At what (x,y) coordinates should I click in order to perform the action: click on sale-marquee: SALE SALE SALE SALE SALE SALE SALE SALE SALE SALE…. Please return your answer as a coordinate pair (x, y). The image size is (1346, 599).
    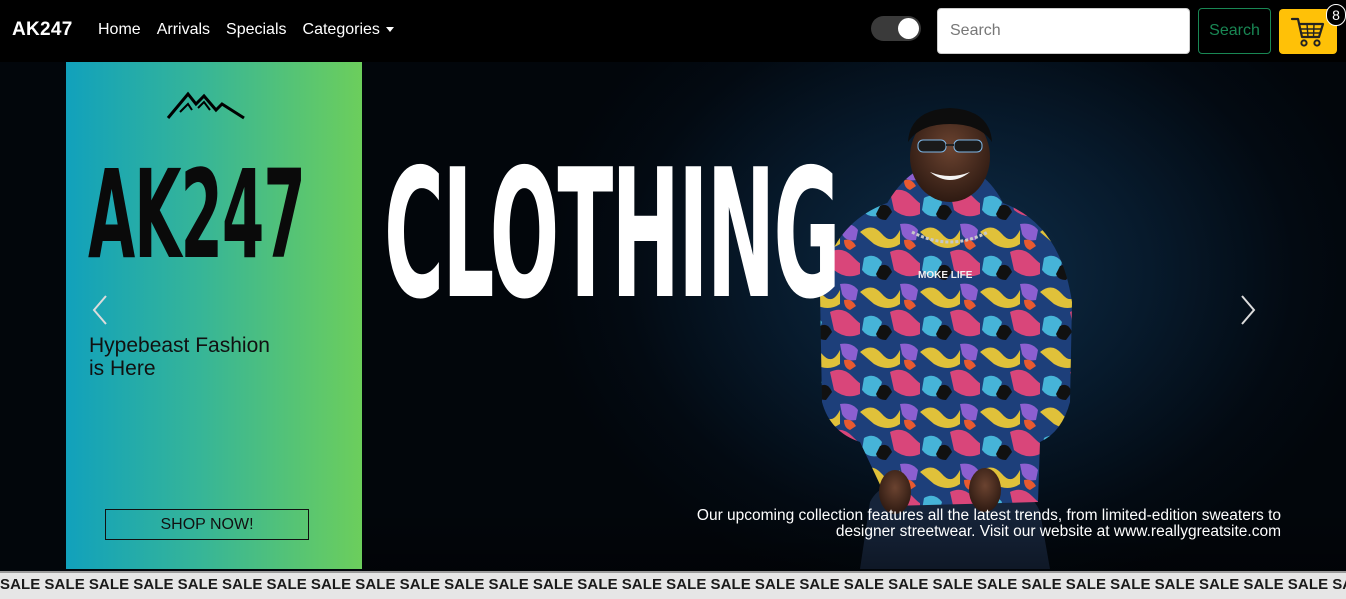
    Looking at the image, I should click on (673, 585).